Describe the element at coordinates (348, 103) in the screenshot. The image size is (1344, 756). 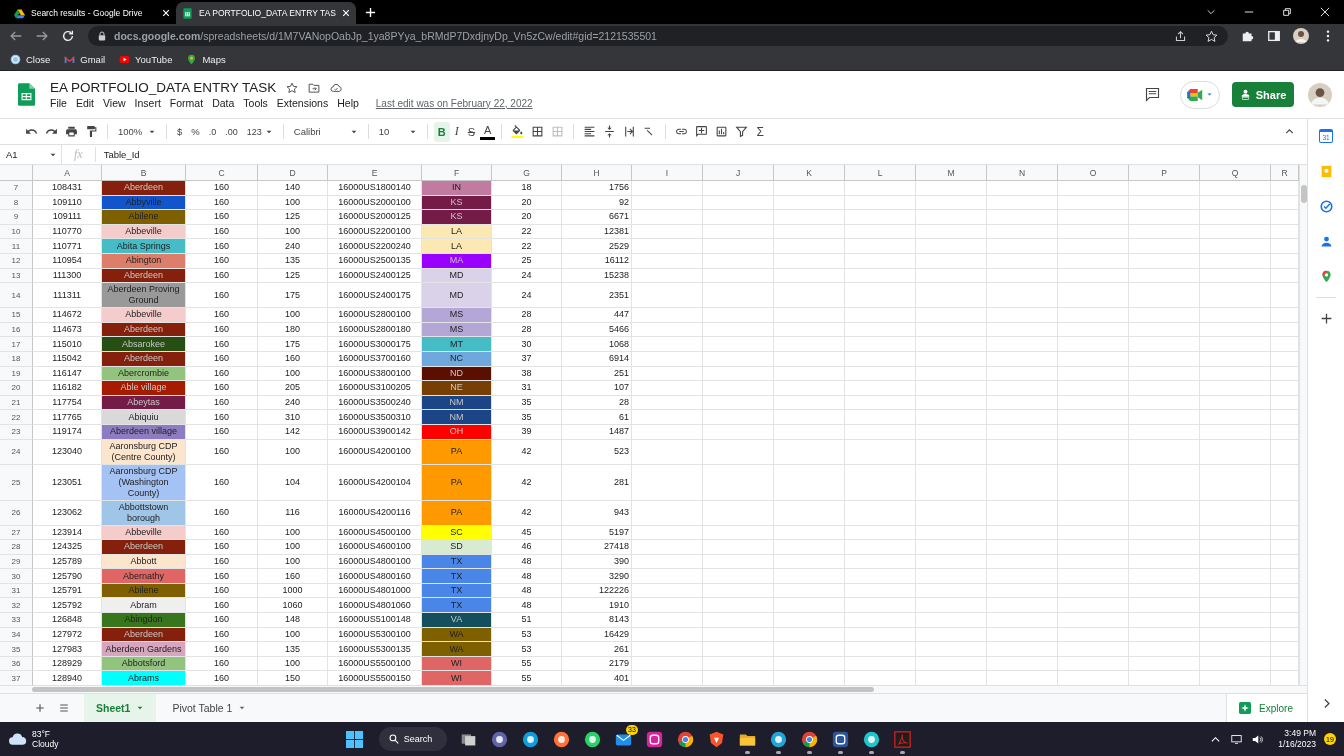
I see `menu-item: Help` at that location.